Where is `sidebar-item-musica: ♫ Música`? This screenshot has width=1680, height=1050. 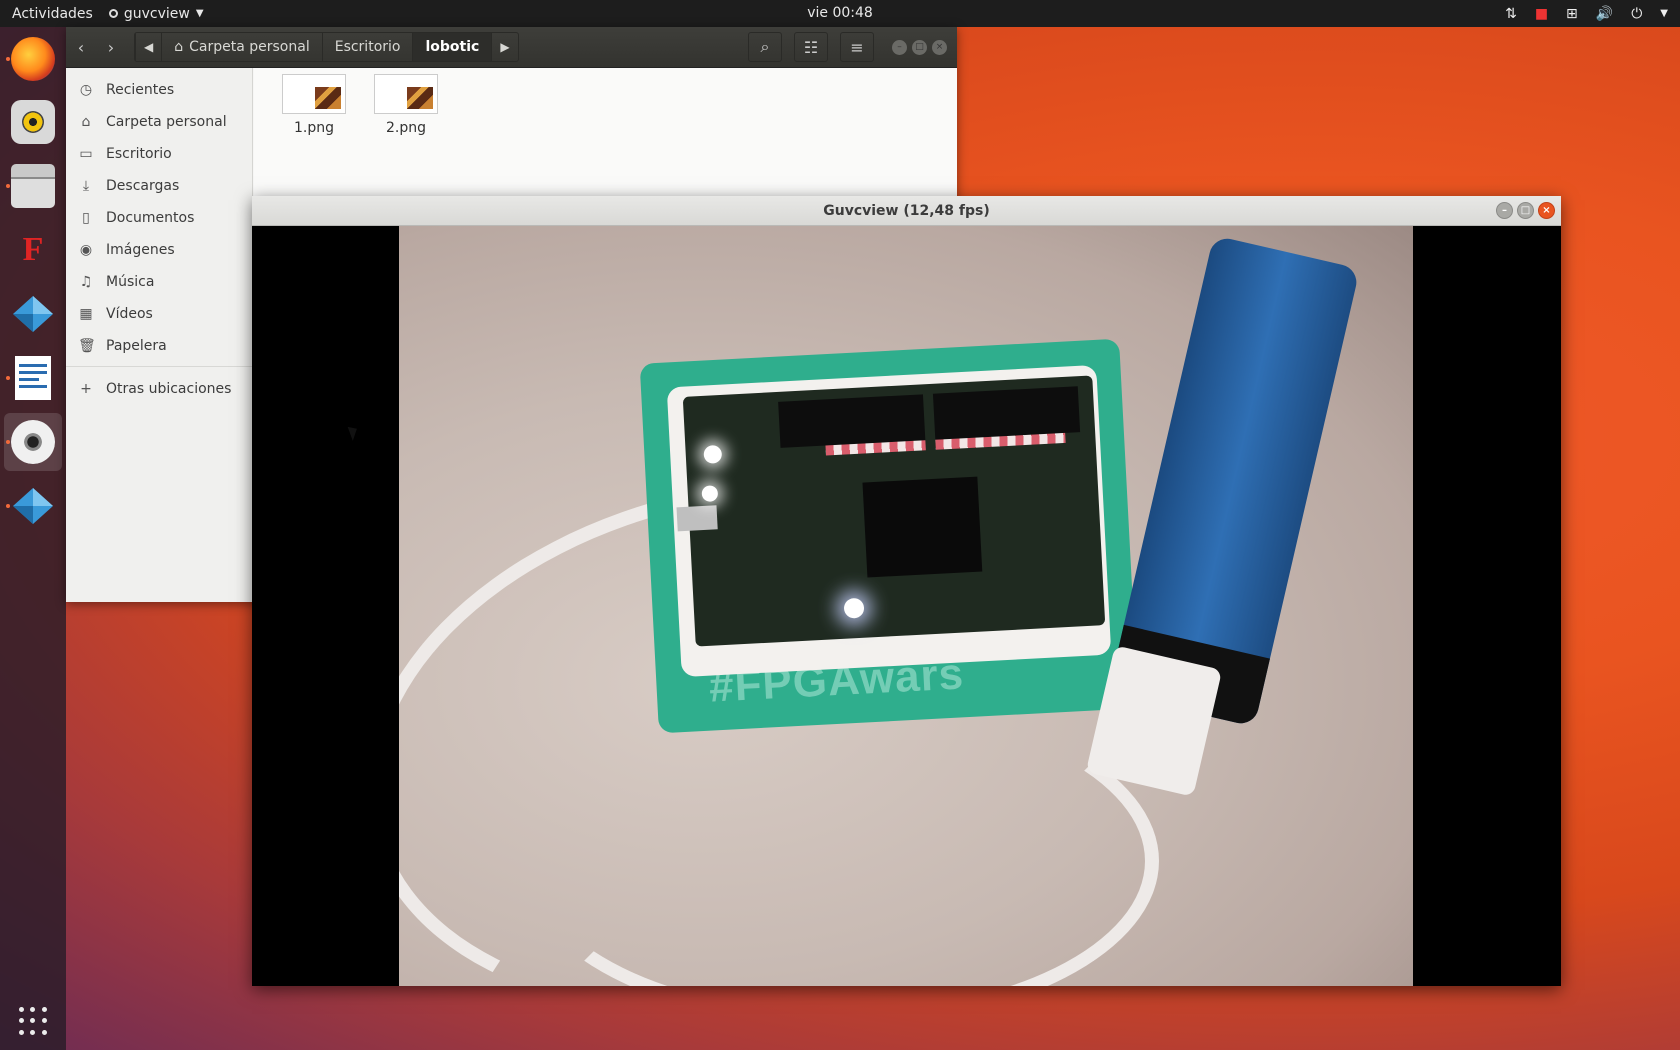
sidebar-item-musica: ♫ Música is located at coordinates (159, 282).